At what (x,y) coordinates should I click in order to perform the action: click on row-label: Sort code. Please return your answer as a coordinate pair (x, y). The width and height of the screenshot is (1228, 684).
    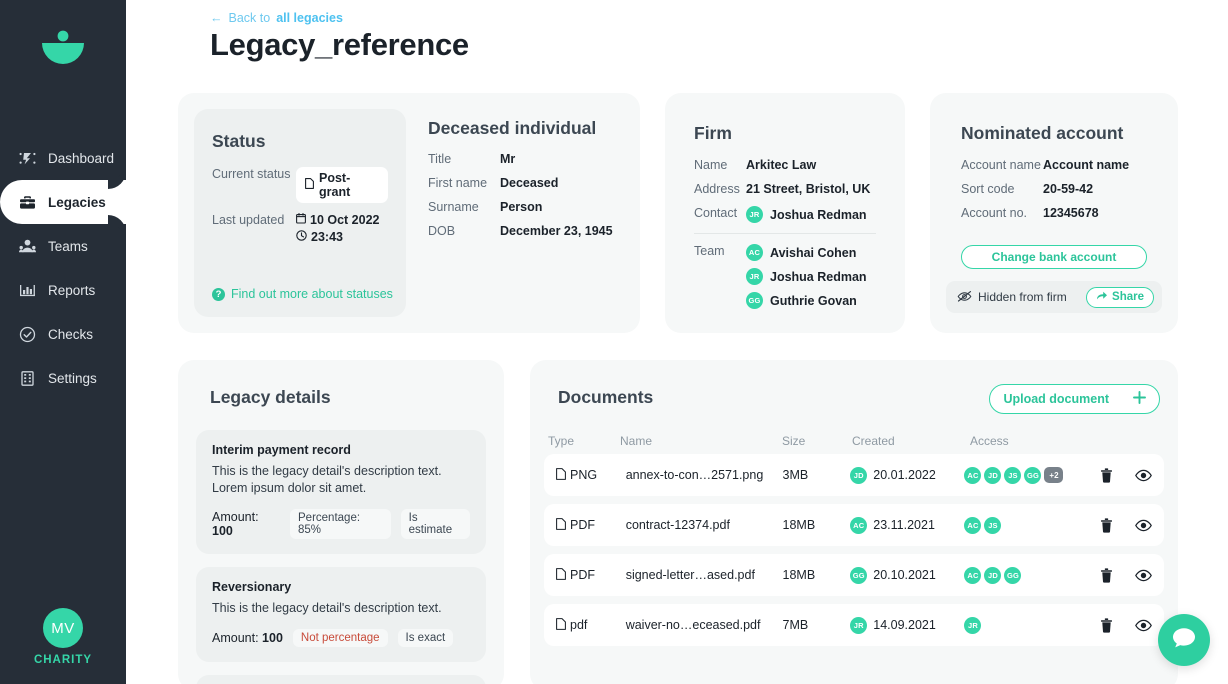
    Looking at the image, I should click on (988, 189).